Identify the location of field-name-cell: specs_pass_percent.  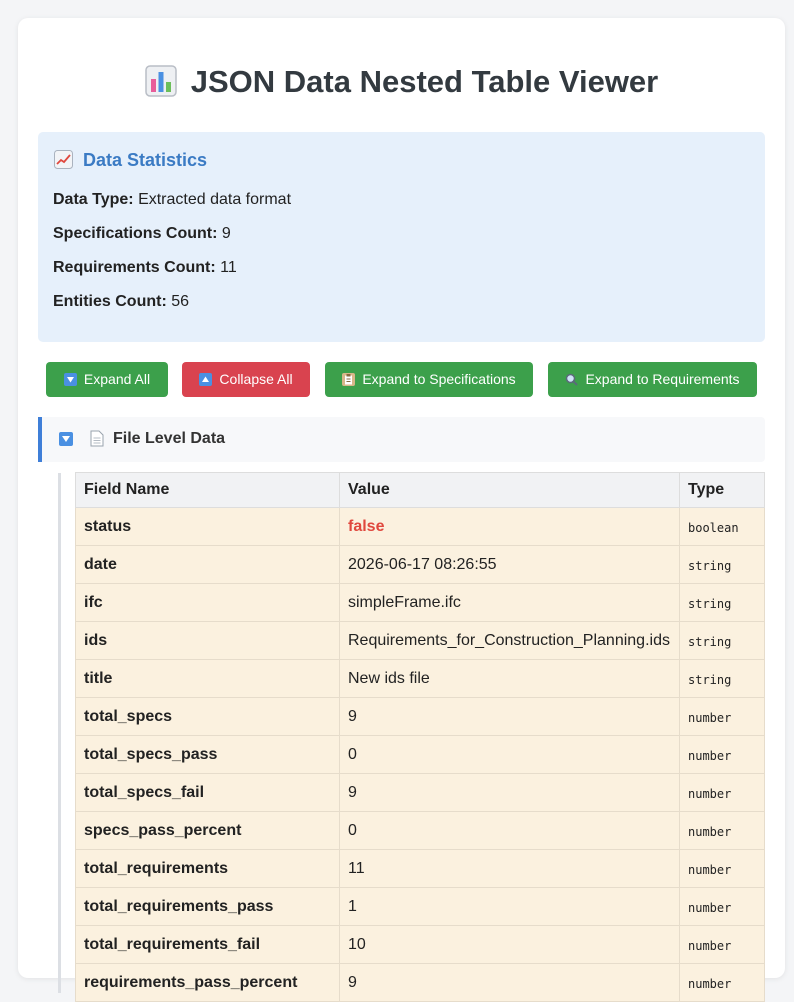
(207, 830).